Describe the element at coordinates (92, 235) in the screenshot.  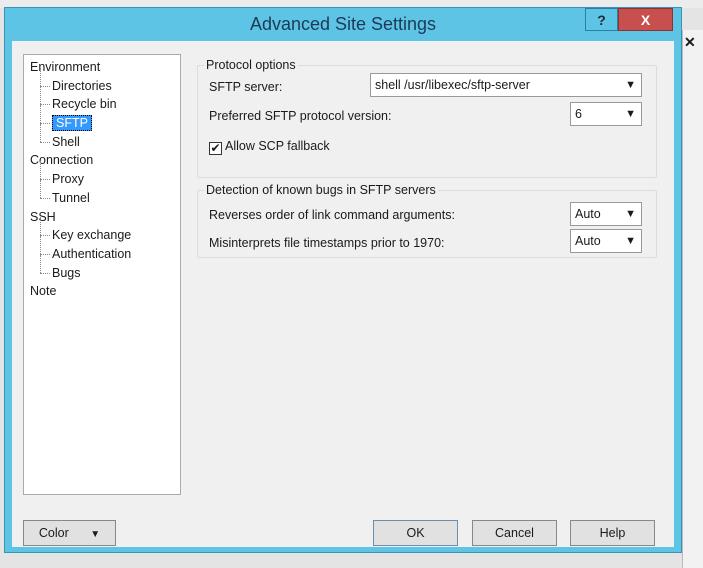
I see `tree-item-label: Key exchange` at that location.